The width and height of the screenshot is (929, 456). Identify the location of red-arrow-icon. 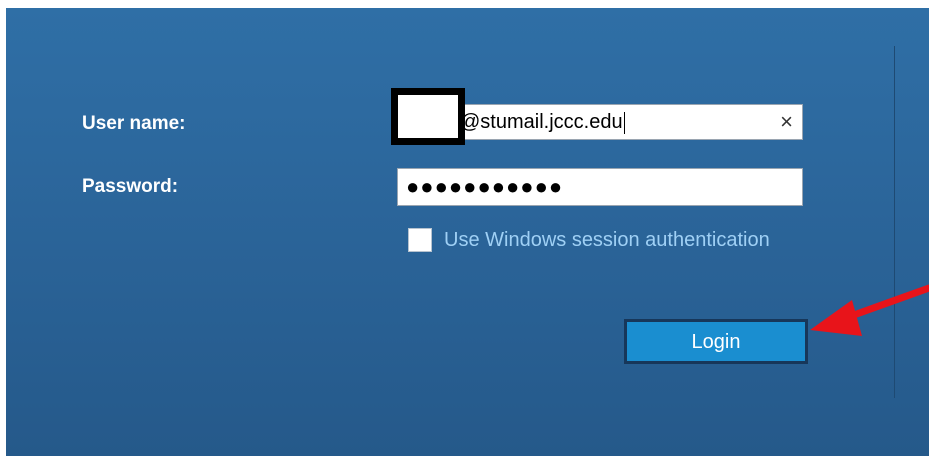
(869, 310).